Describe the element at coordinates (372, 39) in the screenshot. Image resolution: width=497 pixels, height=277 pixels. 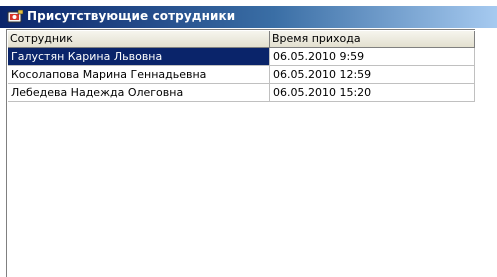
I see `column-header-arrival-time: Время прихода` at that location.